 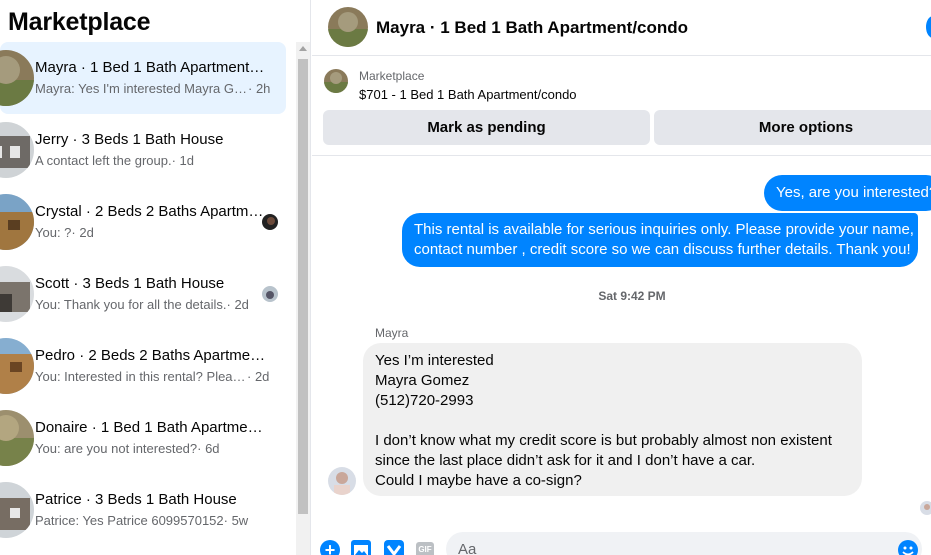 What do you see at coordinates (130, 283) in the screenshot?
I see `conversation-name: Scott · 3 Beds 1 Bath House` at bounding box center [130, 283].